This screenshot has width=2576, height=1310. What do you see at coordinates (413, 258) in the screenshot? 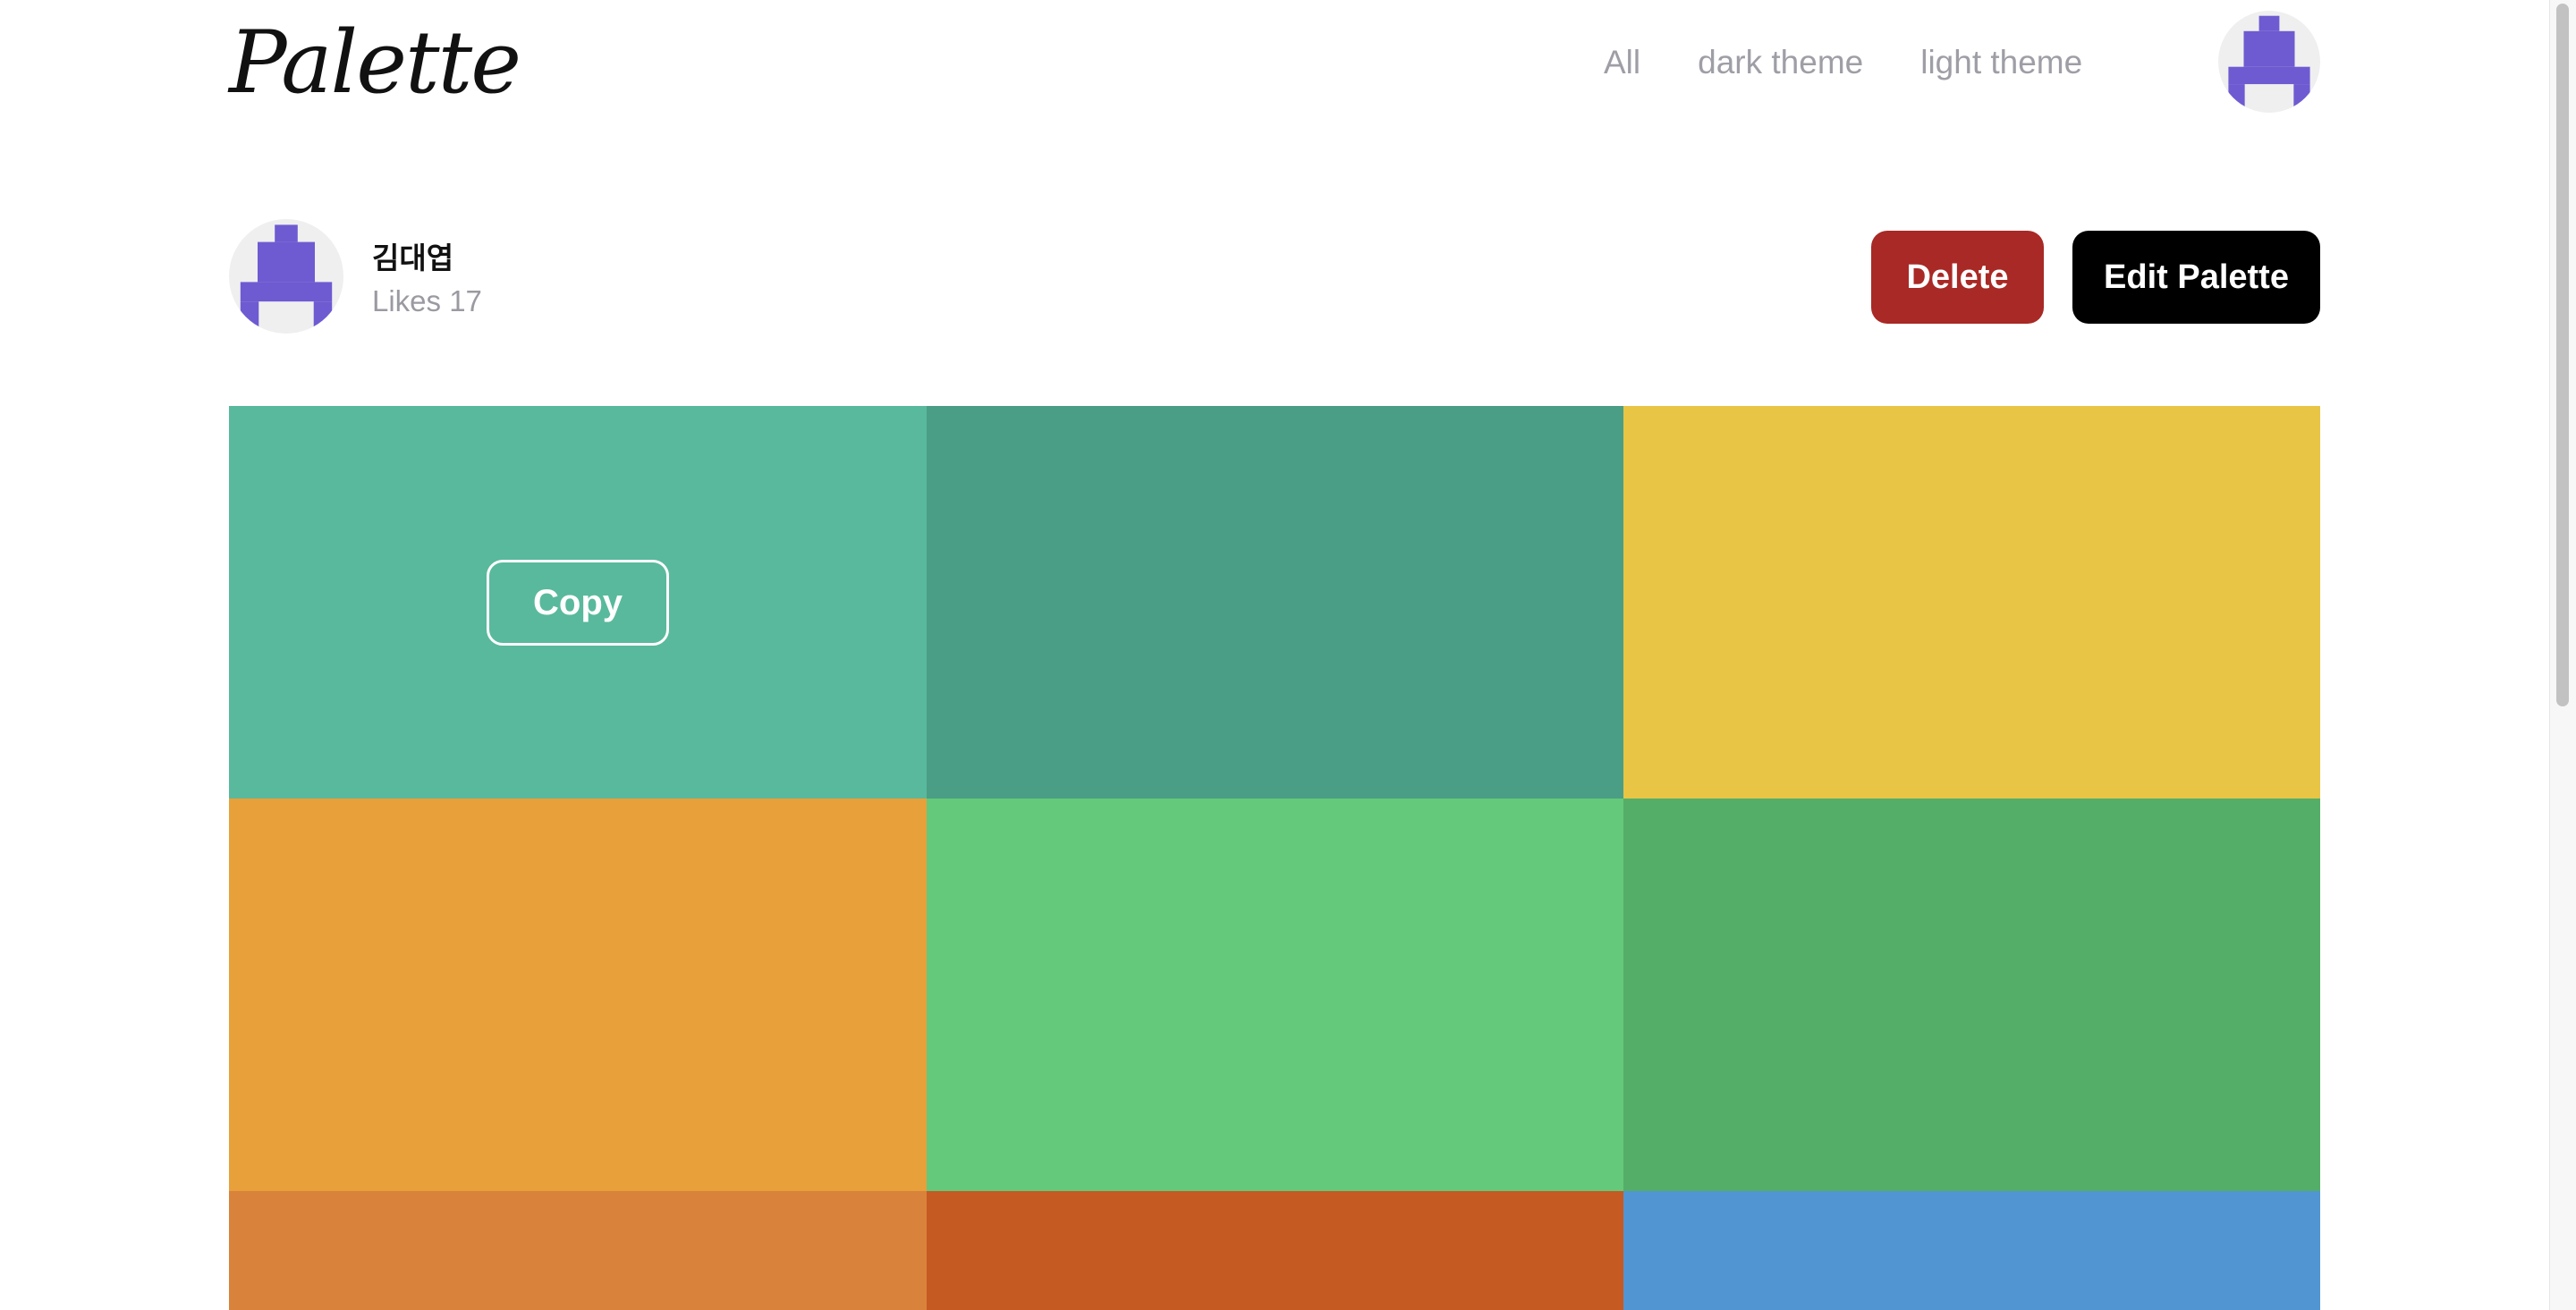
I see `author-name: 김대엽` at bounding box center [413, 258].